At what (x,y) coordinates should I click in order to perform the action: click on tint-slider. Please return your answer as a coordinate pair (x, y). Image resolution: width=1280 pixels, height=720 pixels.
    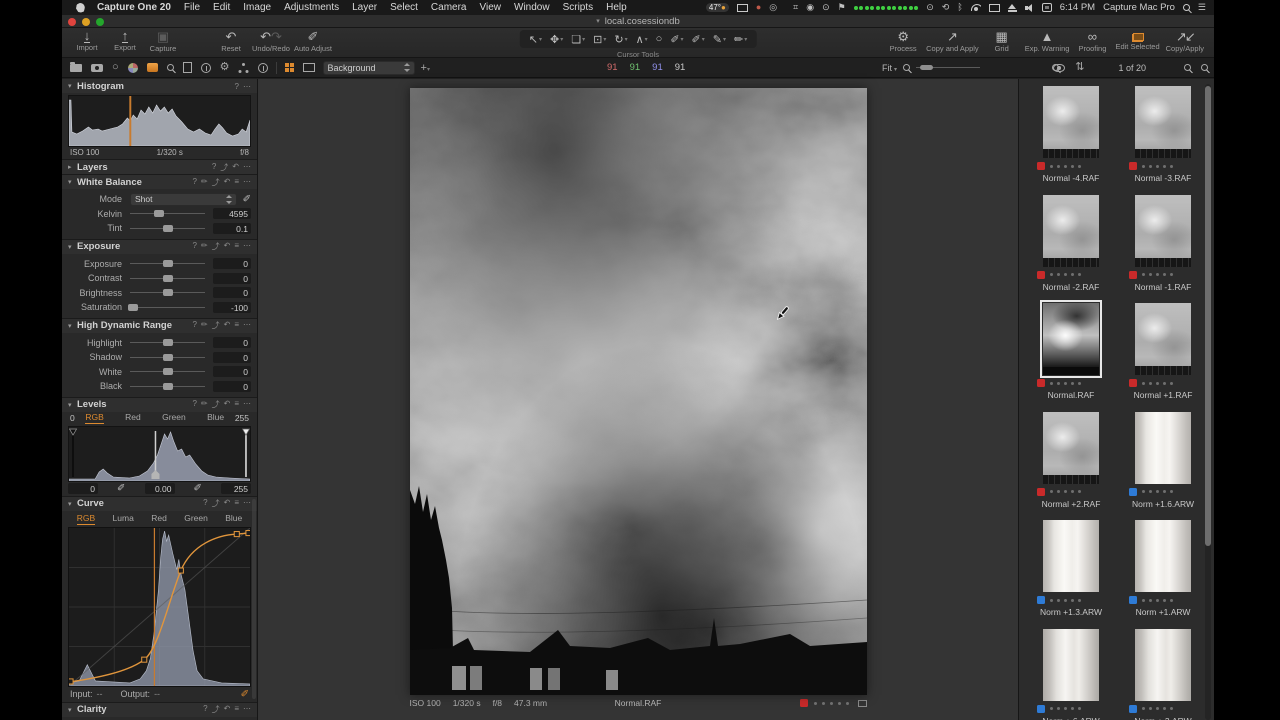
    Looking at the image, I should click on (167, 228).